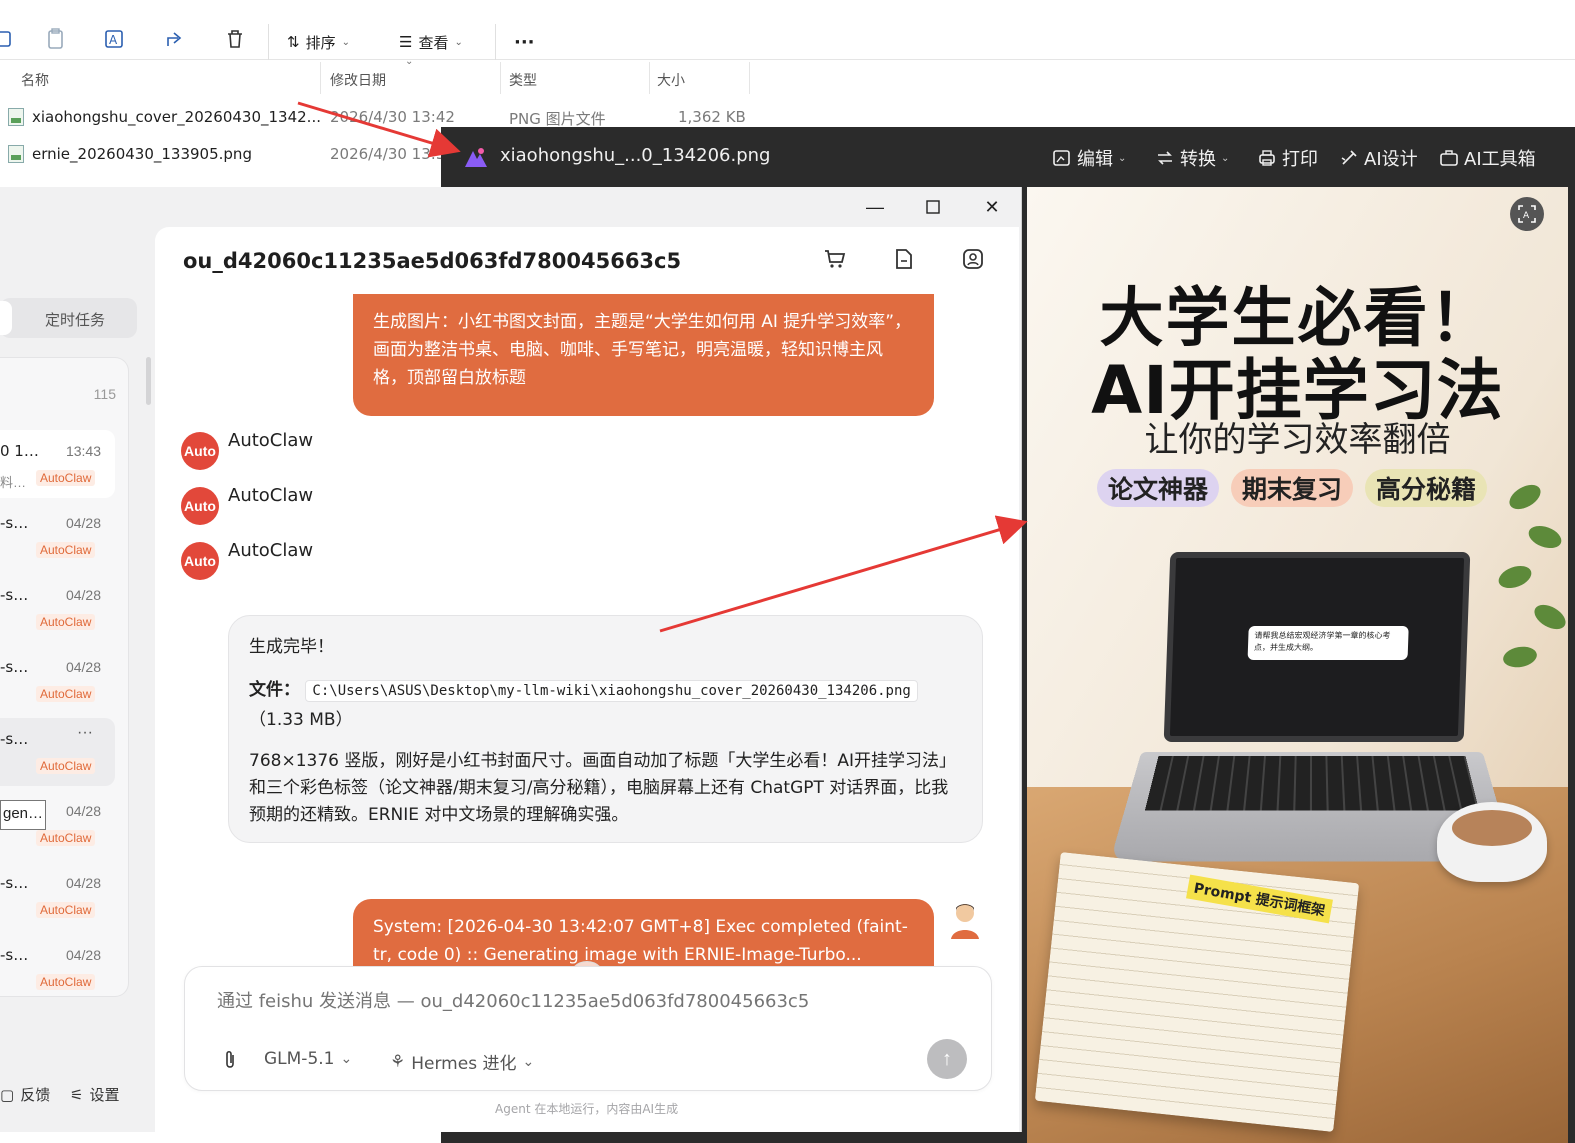 This screenshot has height=1143, width=1575. What do you see at coordinates (1267, 158) in the screenshot?
I see `printer-icon` at bounding box center [1267, 158].